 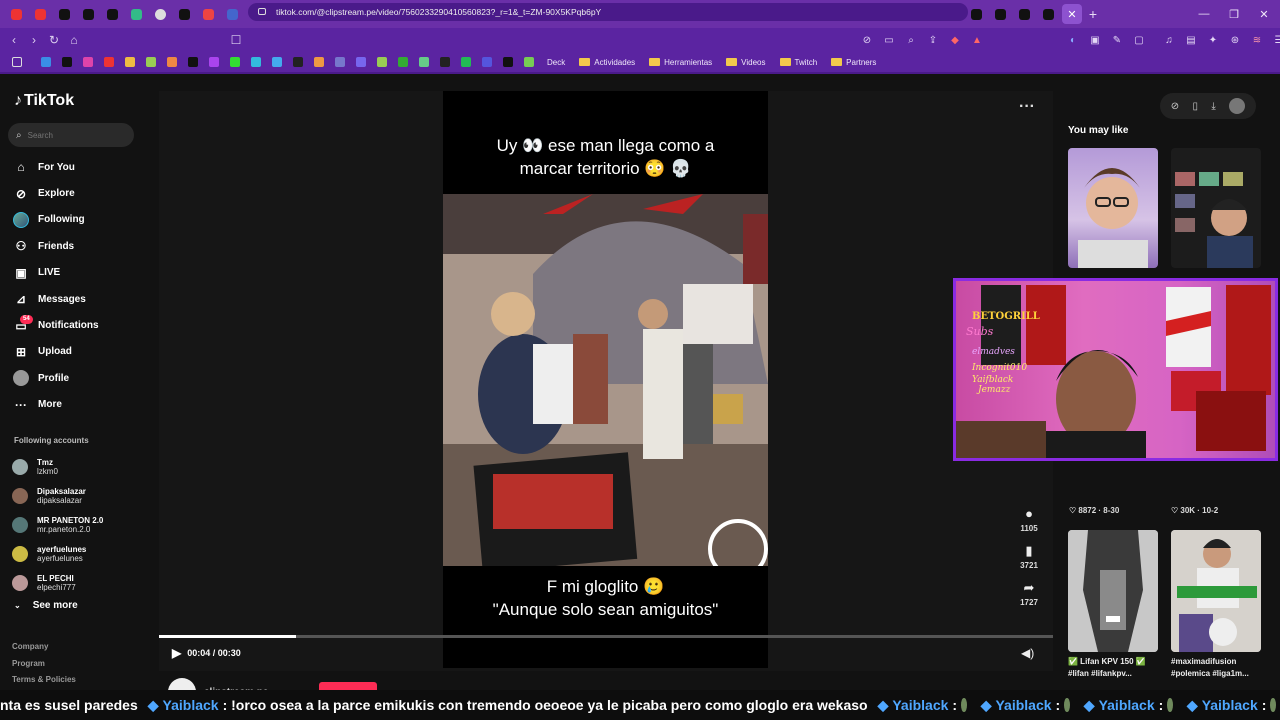 I want to click on nav-profile: Profile, so click(x=55, y=378).